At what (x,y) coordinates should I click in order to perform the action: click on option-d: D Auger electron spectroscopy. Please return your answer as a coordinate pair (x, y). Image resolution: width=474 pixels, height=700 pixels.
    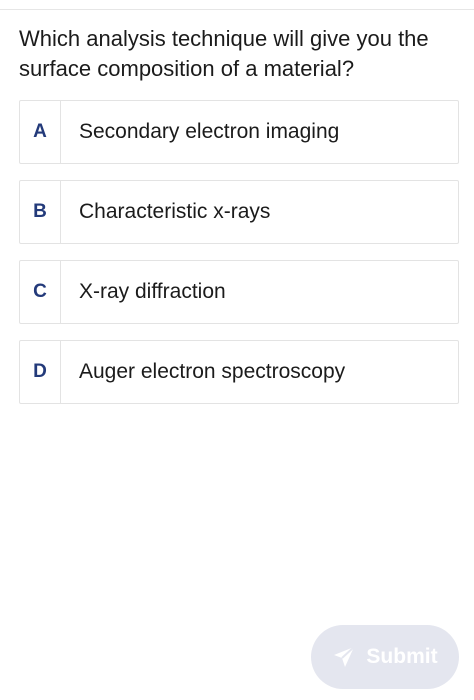
    Looking at the image, I should click on (239, 372).